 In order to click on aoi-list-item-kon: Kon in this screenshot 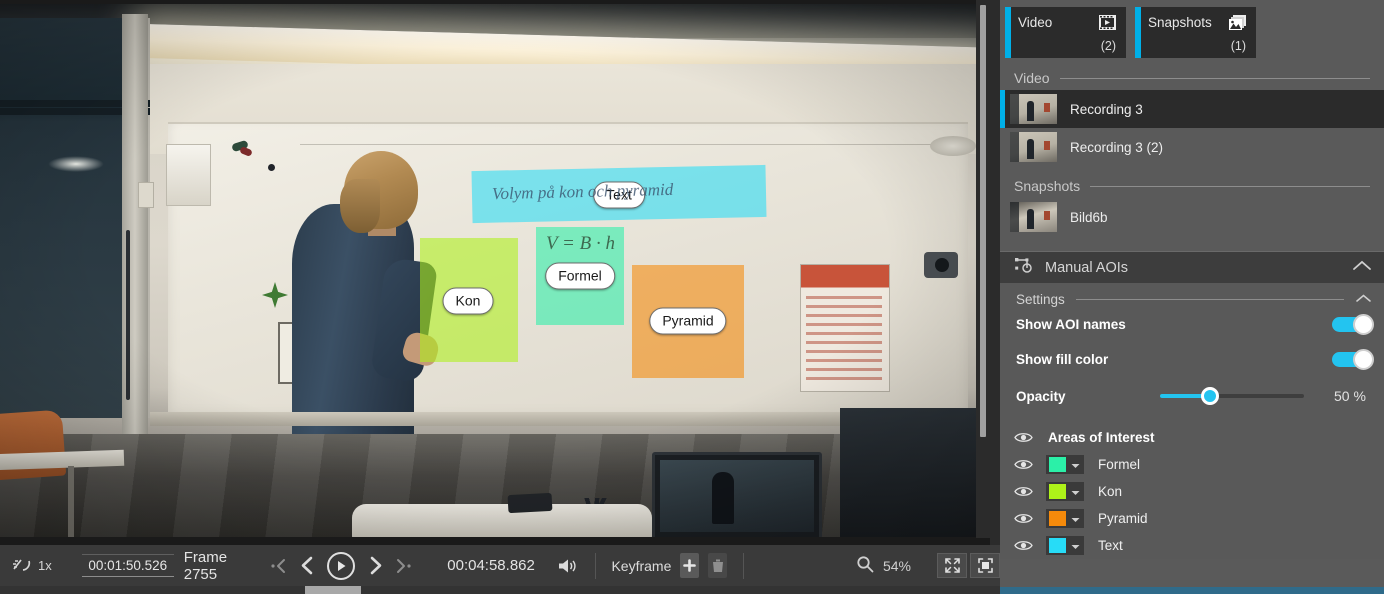, I will do `click(1192, 491)`.